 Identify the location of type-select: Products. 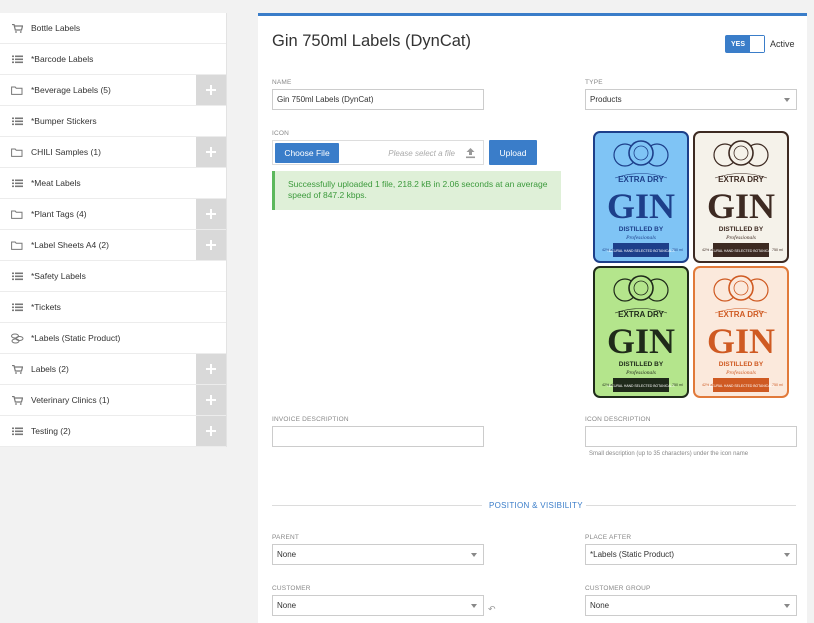
(691, 99).